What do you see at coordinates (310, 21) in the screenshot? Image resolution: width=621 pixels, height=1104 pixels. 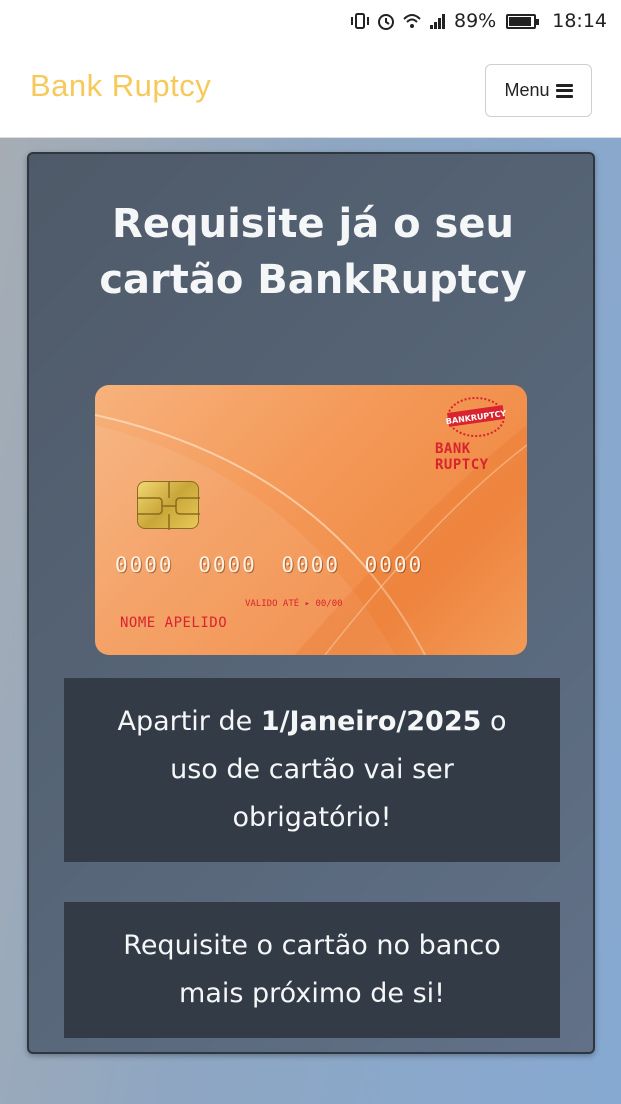 I see `status-bar: 89% 18:14` at bounding box center [310, 21].